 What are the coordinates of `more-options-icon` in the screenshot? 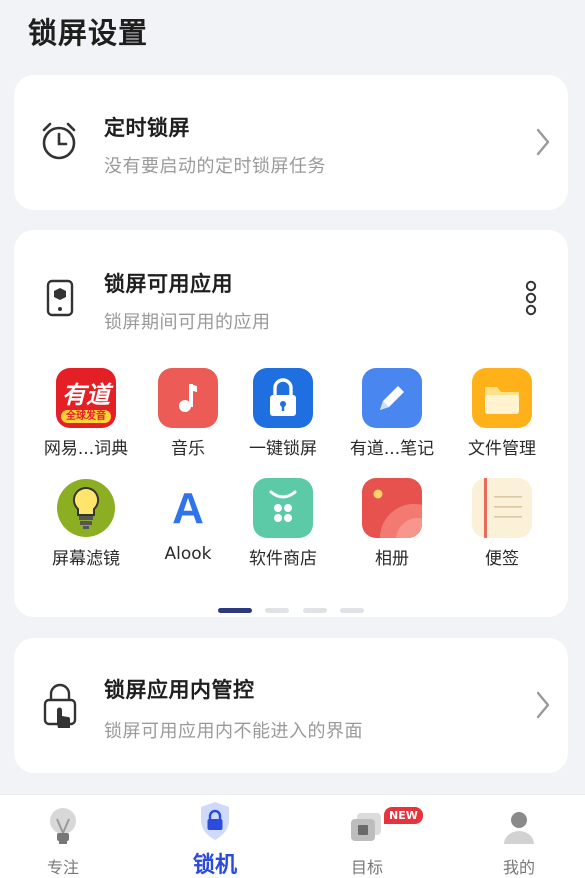 It's located at (531, 300).